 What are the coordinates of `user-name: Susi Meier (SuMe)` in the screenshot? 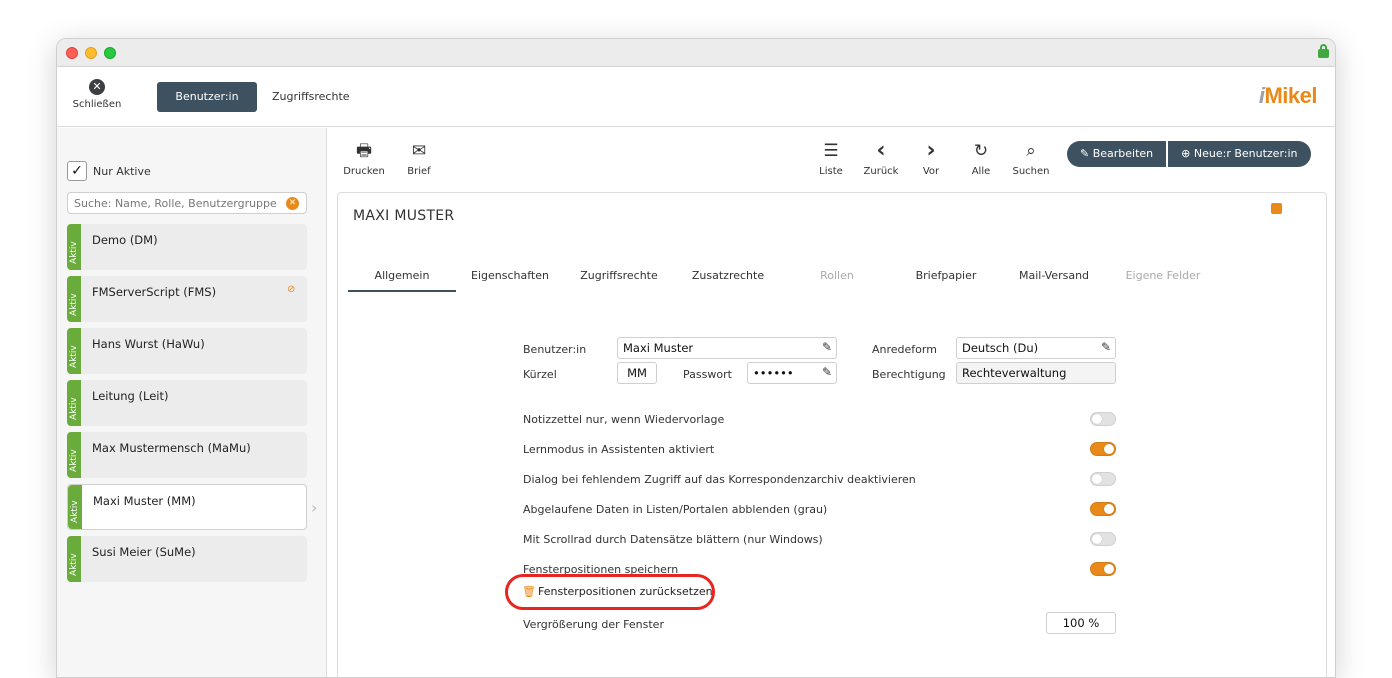 It's located at (144, 552).